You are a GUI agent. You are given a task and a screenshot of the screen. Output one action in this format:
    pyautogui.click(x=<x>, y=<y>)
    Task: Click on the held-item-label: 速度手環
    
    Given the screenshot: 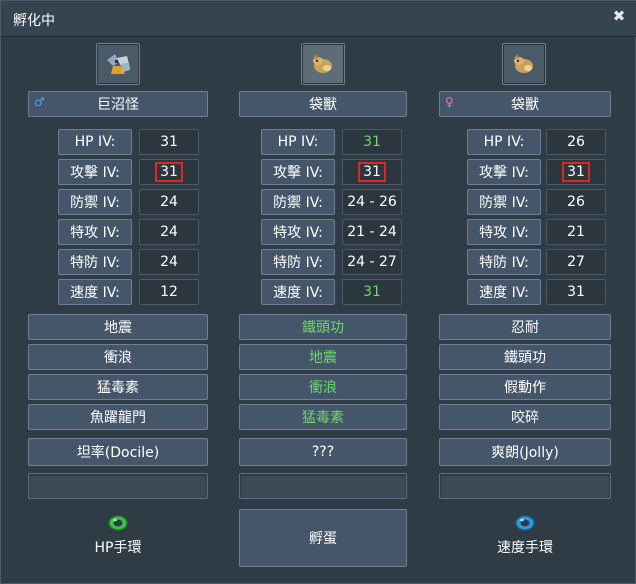 What is the action you would take?
    pyautogui.click(x=525, y=548)
    